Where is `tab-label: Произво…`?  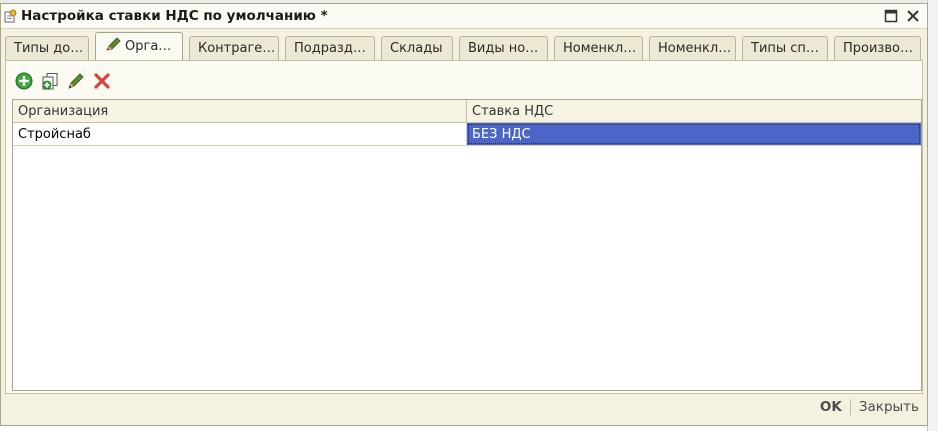
tab-label: Произво… is located at coordinates (878, 48).